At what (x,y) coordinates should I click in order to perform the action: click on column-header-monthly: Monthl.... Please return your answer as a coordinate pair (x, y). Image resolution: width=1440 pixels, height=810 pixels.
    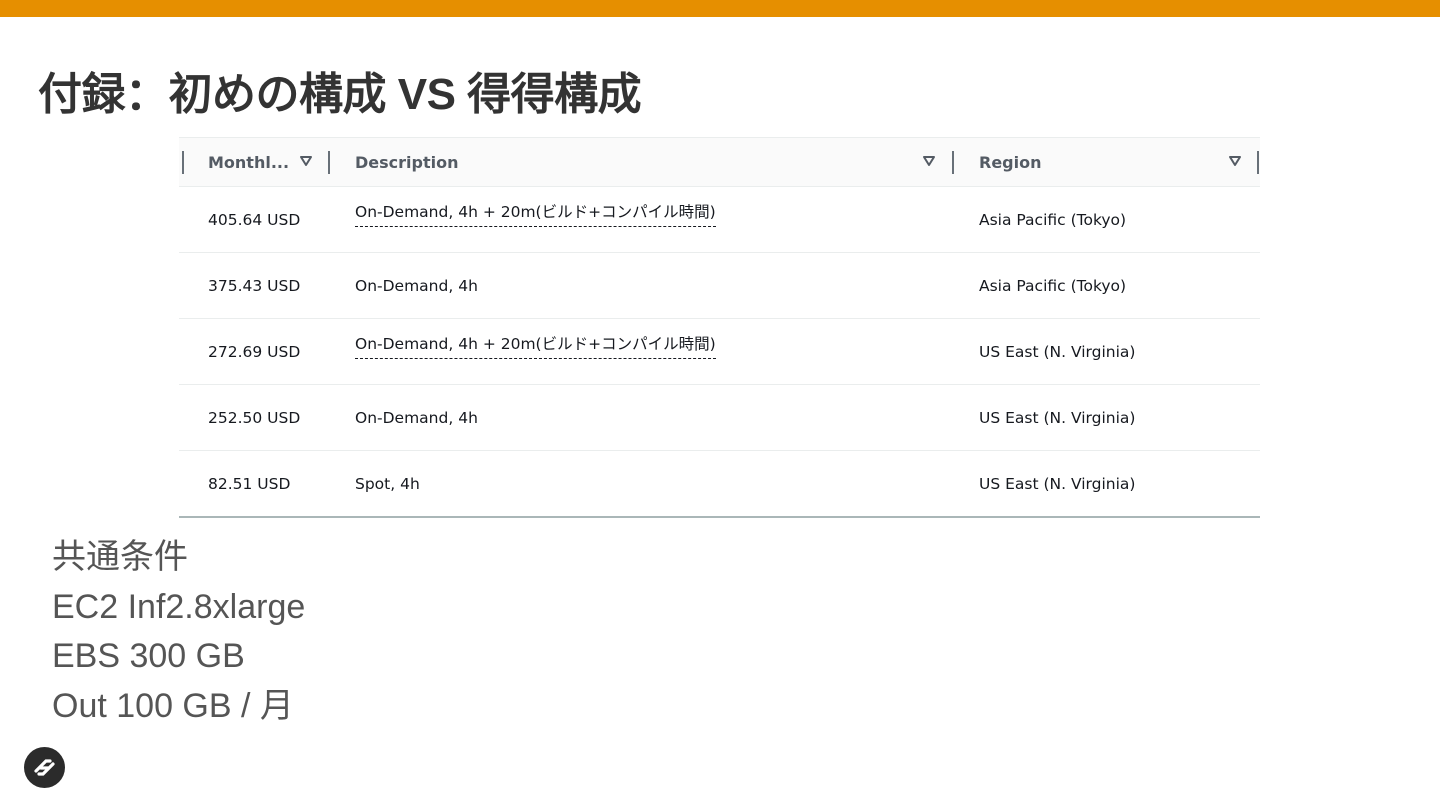
    Looking at the image, I should click on (248, 162).